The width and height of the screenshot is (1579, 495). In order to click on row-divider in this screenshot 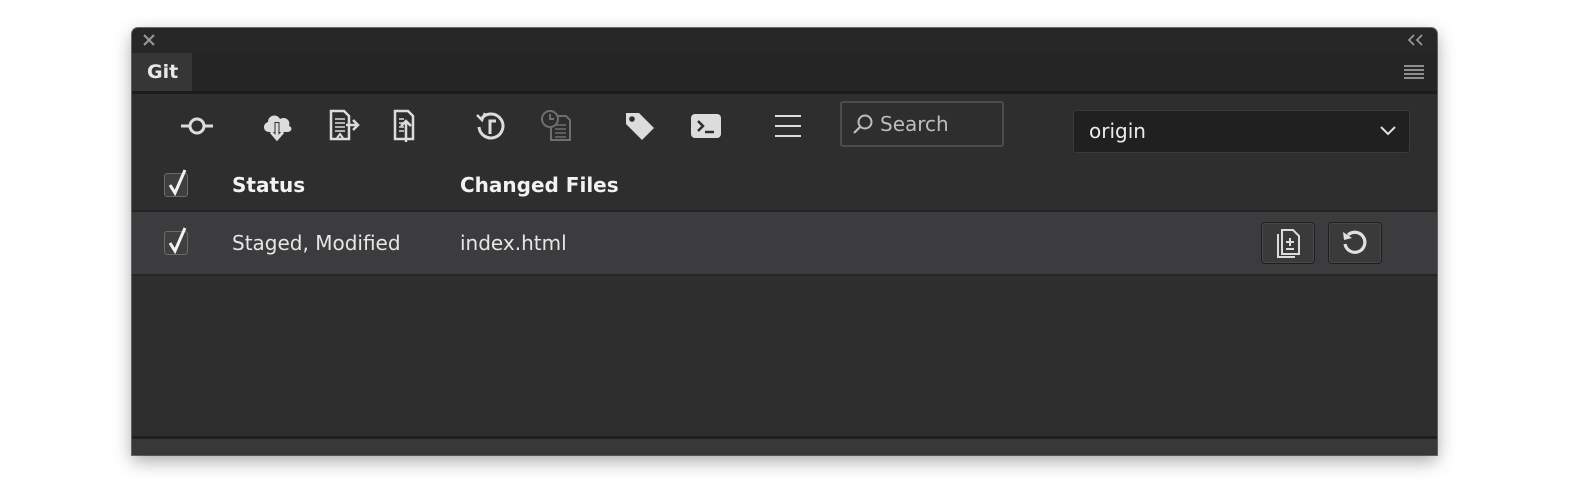, I will do `click(784, 275)`.